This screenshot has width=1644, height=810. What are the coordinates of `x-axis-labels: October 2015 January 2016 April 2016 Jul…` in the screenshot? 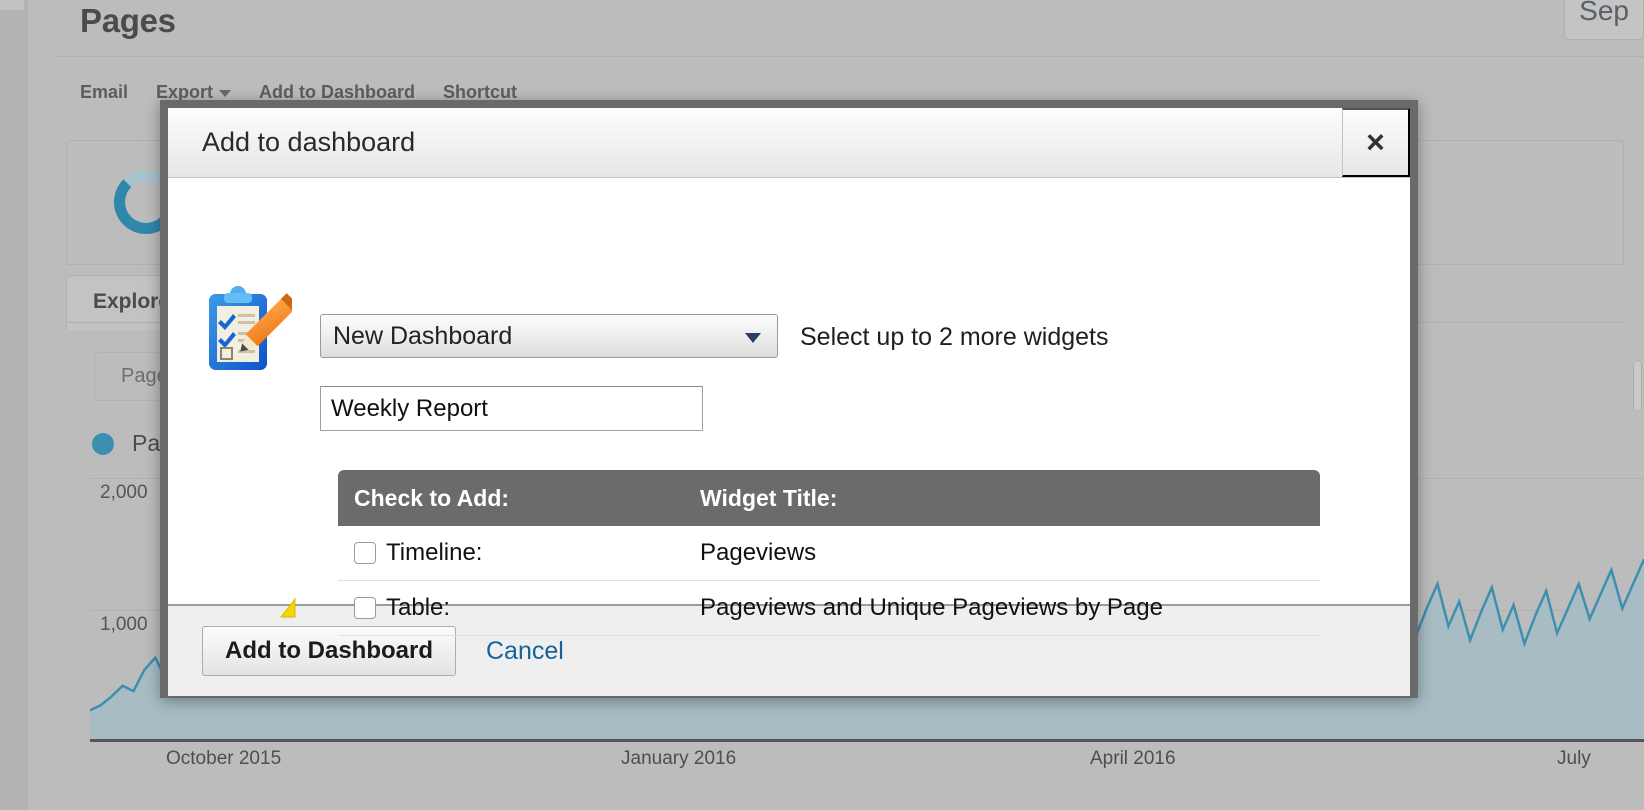 It's located at (867, 761).